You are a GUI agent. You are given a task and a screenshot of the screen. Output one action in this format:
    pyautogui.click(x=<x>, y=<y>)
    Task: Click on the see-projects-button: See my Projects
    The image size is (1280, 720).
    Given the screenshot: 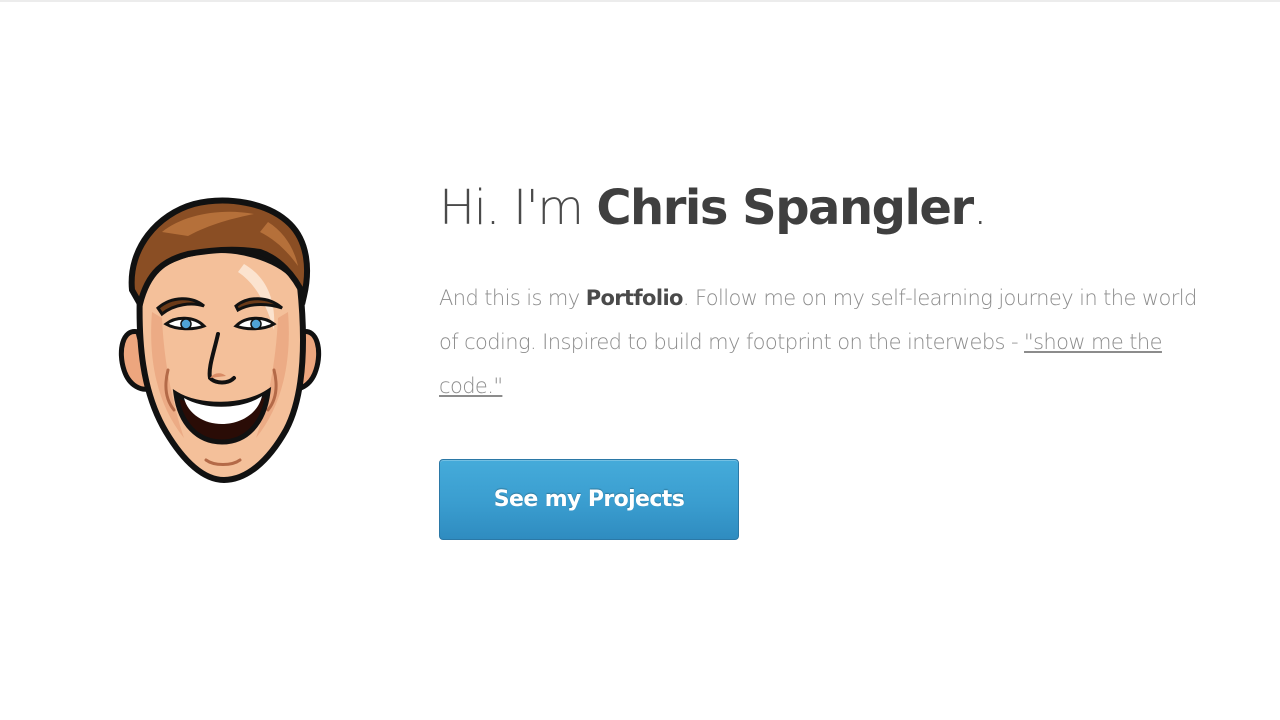 What is the action you would take?
    pyautogui.click(x=589, y=499)
    